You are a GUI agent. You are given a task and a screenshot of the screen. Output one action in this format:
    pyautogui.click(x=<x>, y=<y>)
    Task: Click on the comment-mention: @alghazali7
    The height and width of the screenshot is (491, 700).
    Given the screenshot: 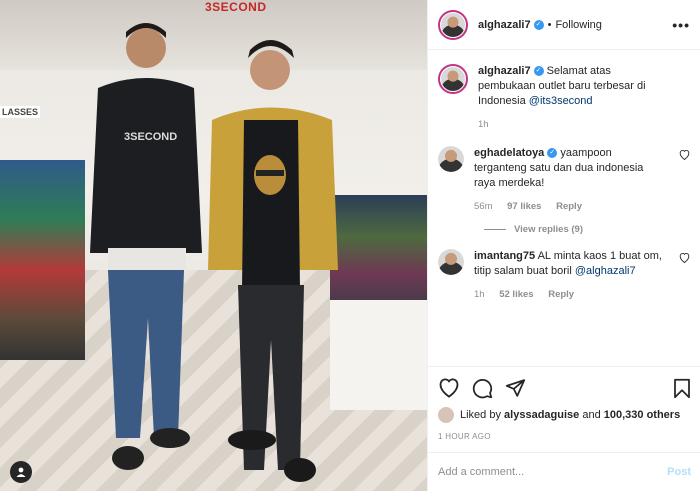 What is the action you would take?
    pyautogui.click(x=605, y=271)
    